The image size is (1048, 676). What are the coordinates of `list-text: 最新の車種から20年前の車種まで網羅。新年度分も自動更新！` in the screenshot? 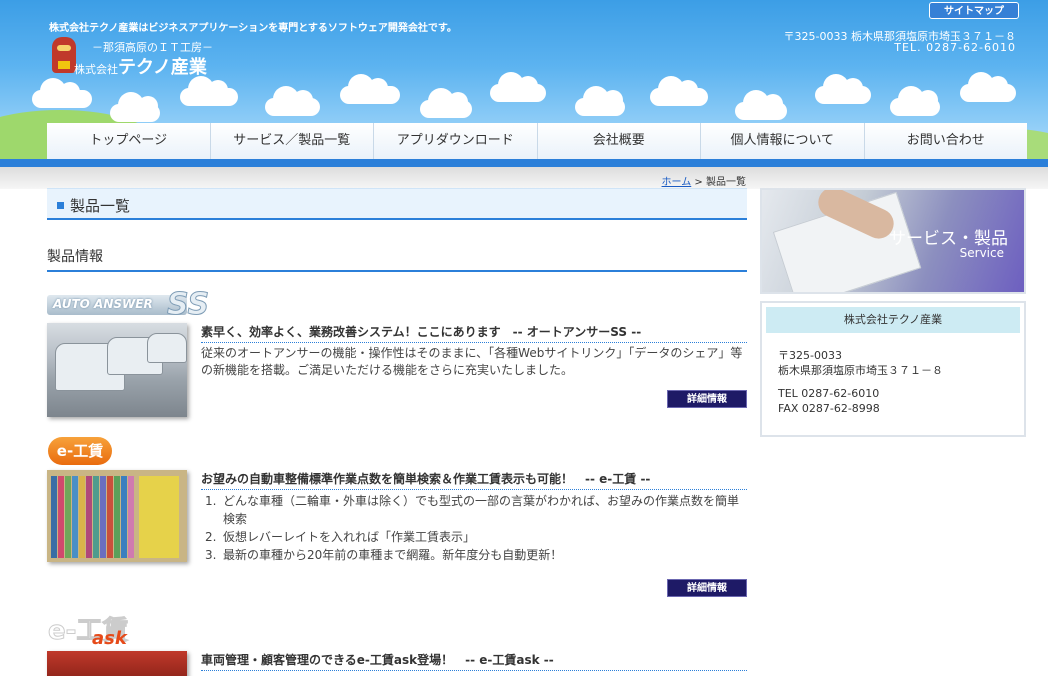 It's located at (393, 555).